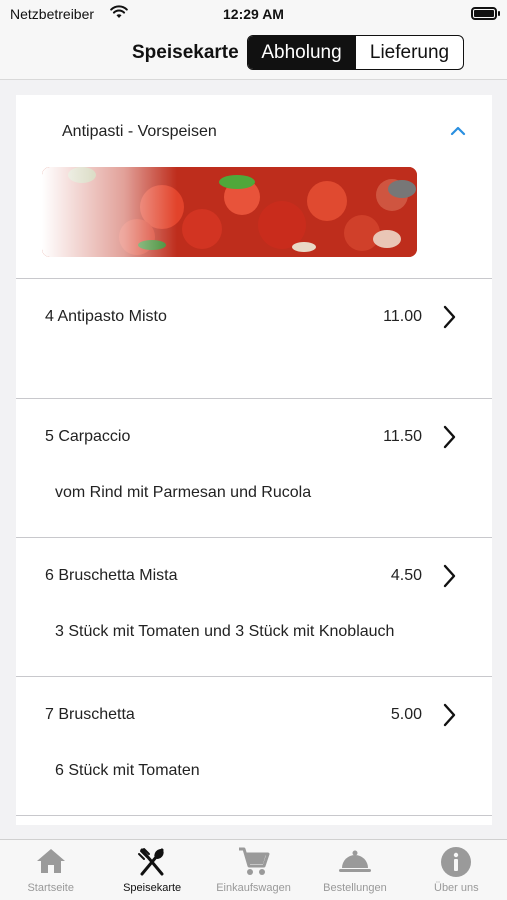 The image size is (507, 900). I want to click on cloche-icon, so click(355, 863).